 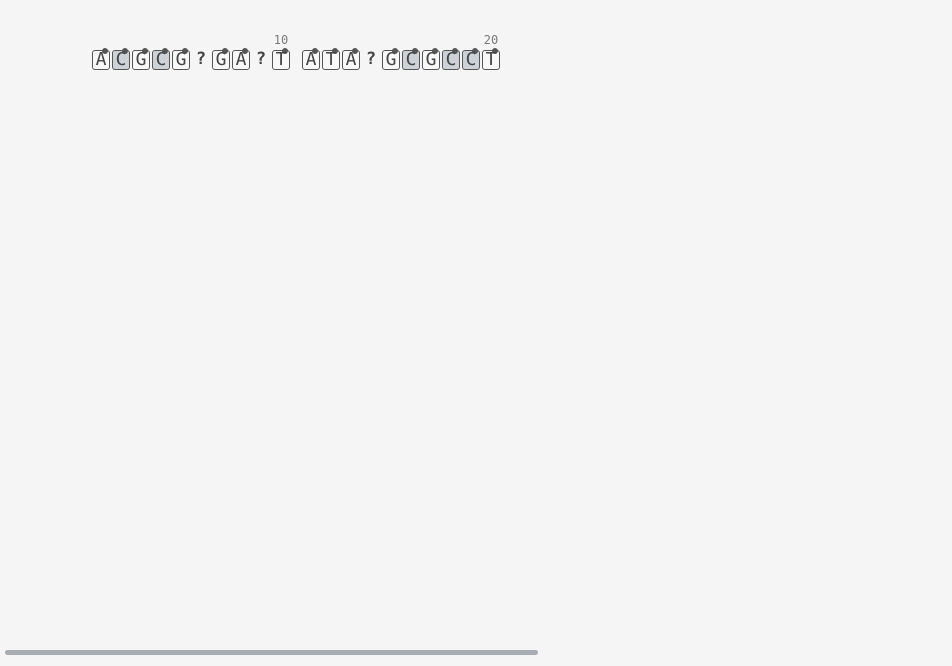 What do you see at coordinates (491, 40) in the screenshot?
I see `ruler-label-20: 20` at bounding box center [491, 40].